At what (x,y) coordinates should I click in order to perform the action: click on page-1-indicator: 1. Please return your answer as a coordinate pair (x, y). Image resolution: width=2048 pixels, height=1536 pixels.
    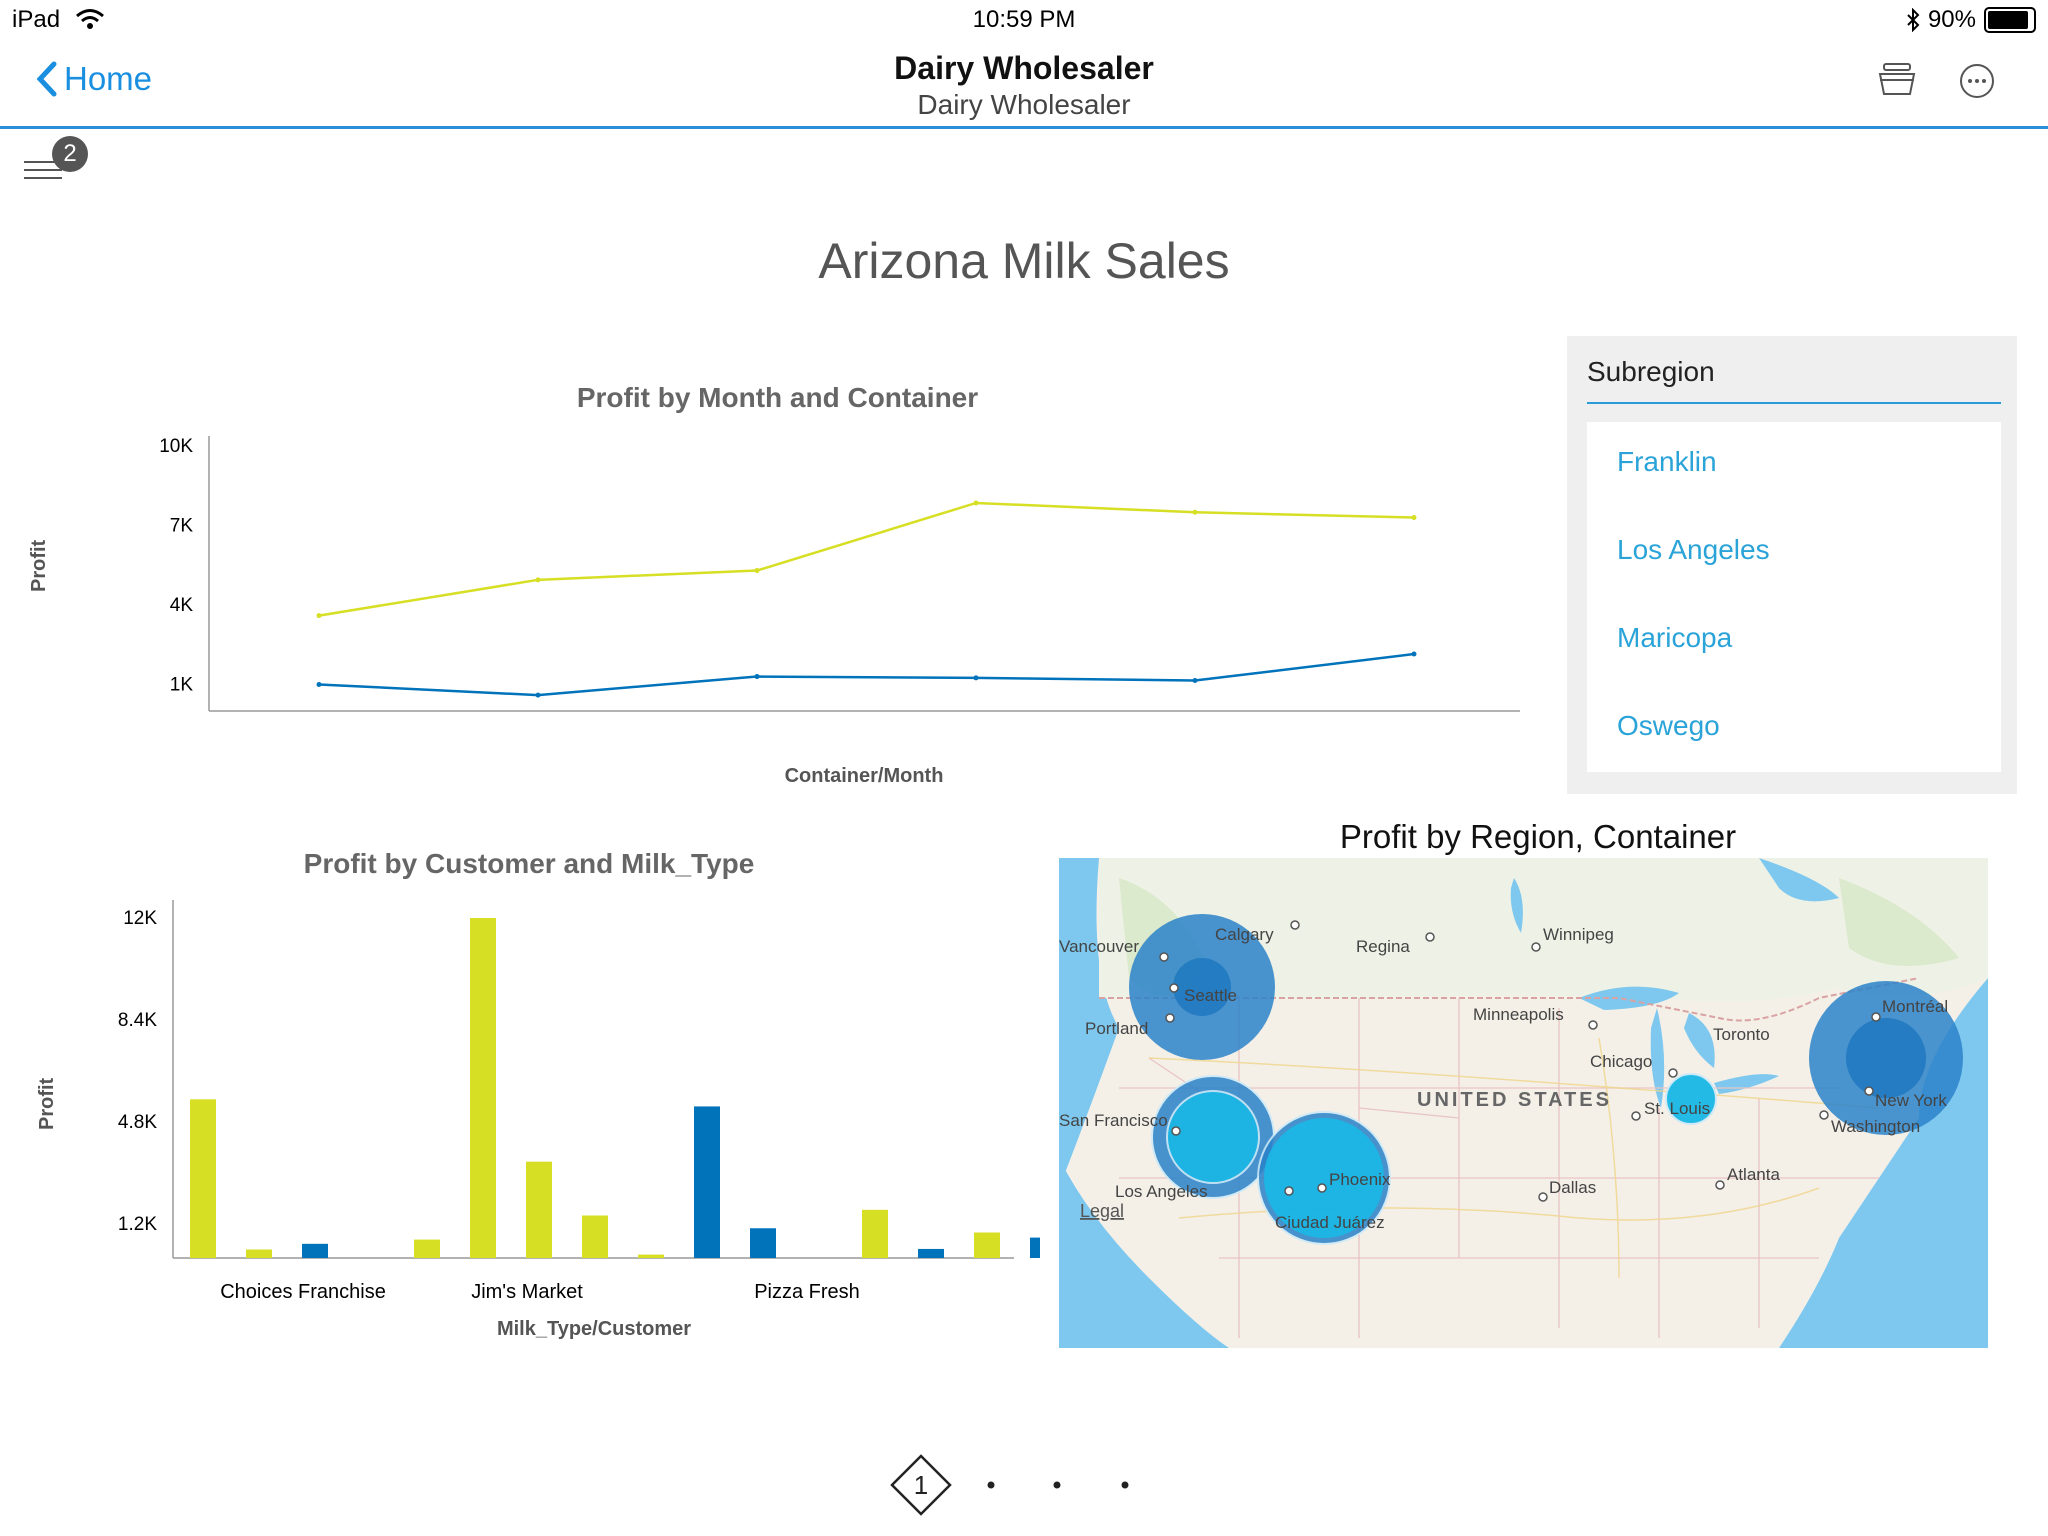
    Looking at the image, I should click on (921, 1485).